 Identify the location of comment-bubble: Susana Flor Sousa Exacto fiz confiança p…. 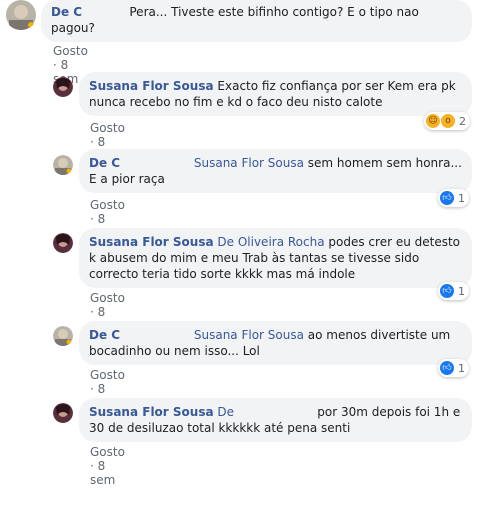
(275, 94).